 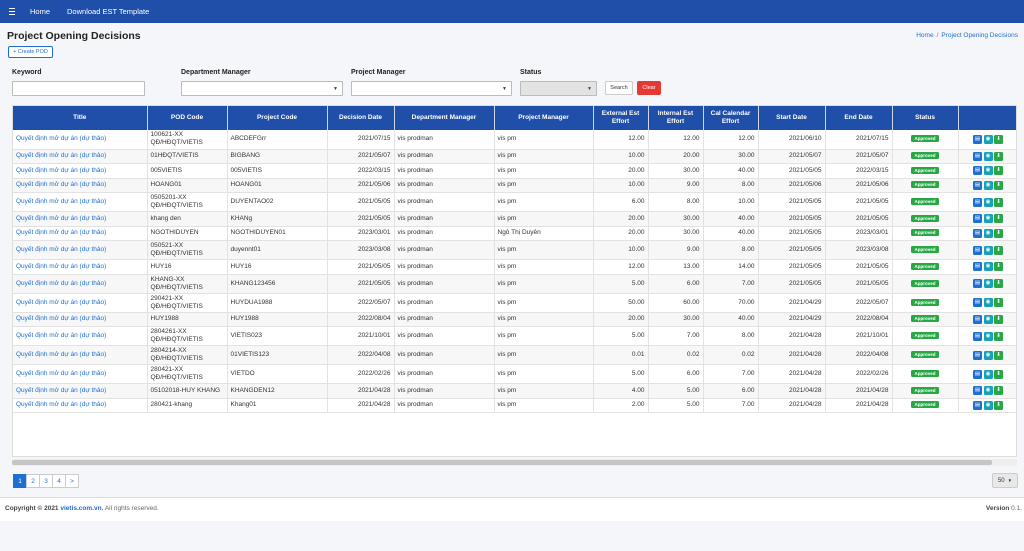 What do you see at coordinates (46, 481) in the screenshot?
I see `page-3-button: 3` at bounding box center [46, 481].